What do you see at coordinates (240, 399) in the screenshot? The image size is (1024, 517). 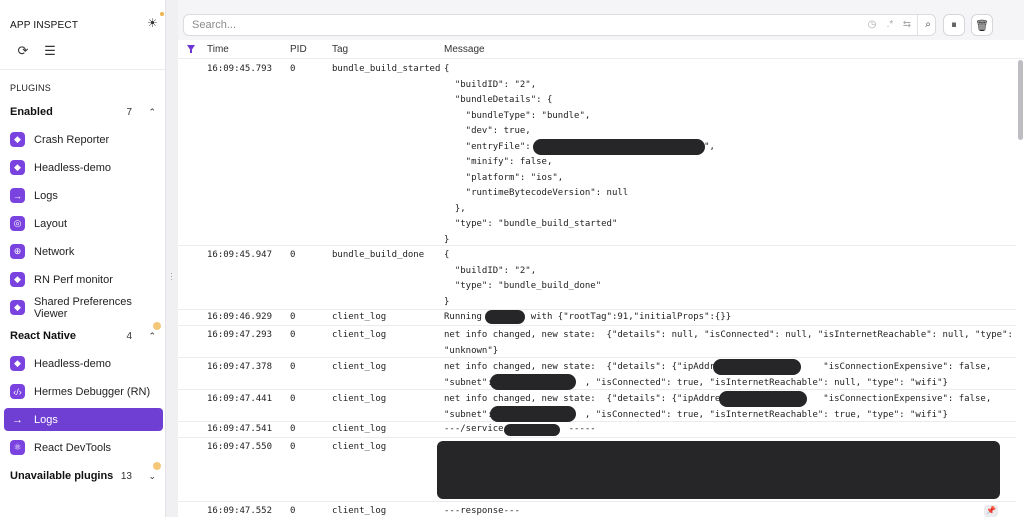 I see `cell-time: 16:09:47.441` at bounding box center [240, 399].